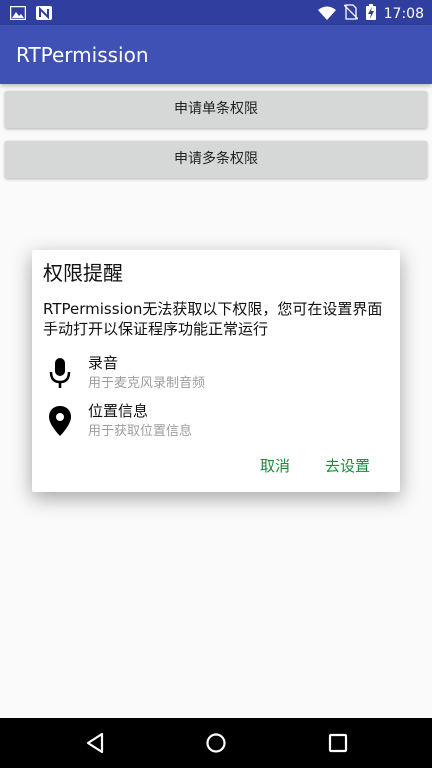  I want to click on request-single-permission-button: 申请单条权限, so click(216, 109).